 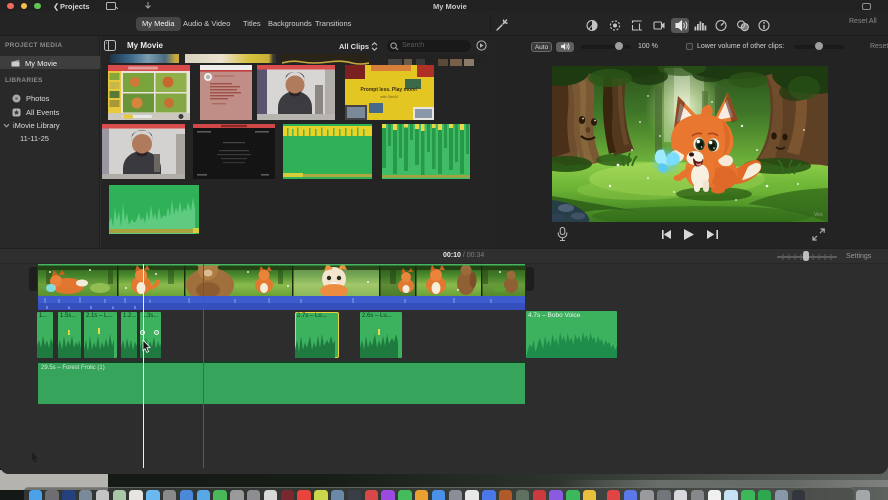 What do you see at coordinates (389, 97) in the screenshot?
I see `svg-text: with GenAI` at bounding box center [389, 97].